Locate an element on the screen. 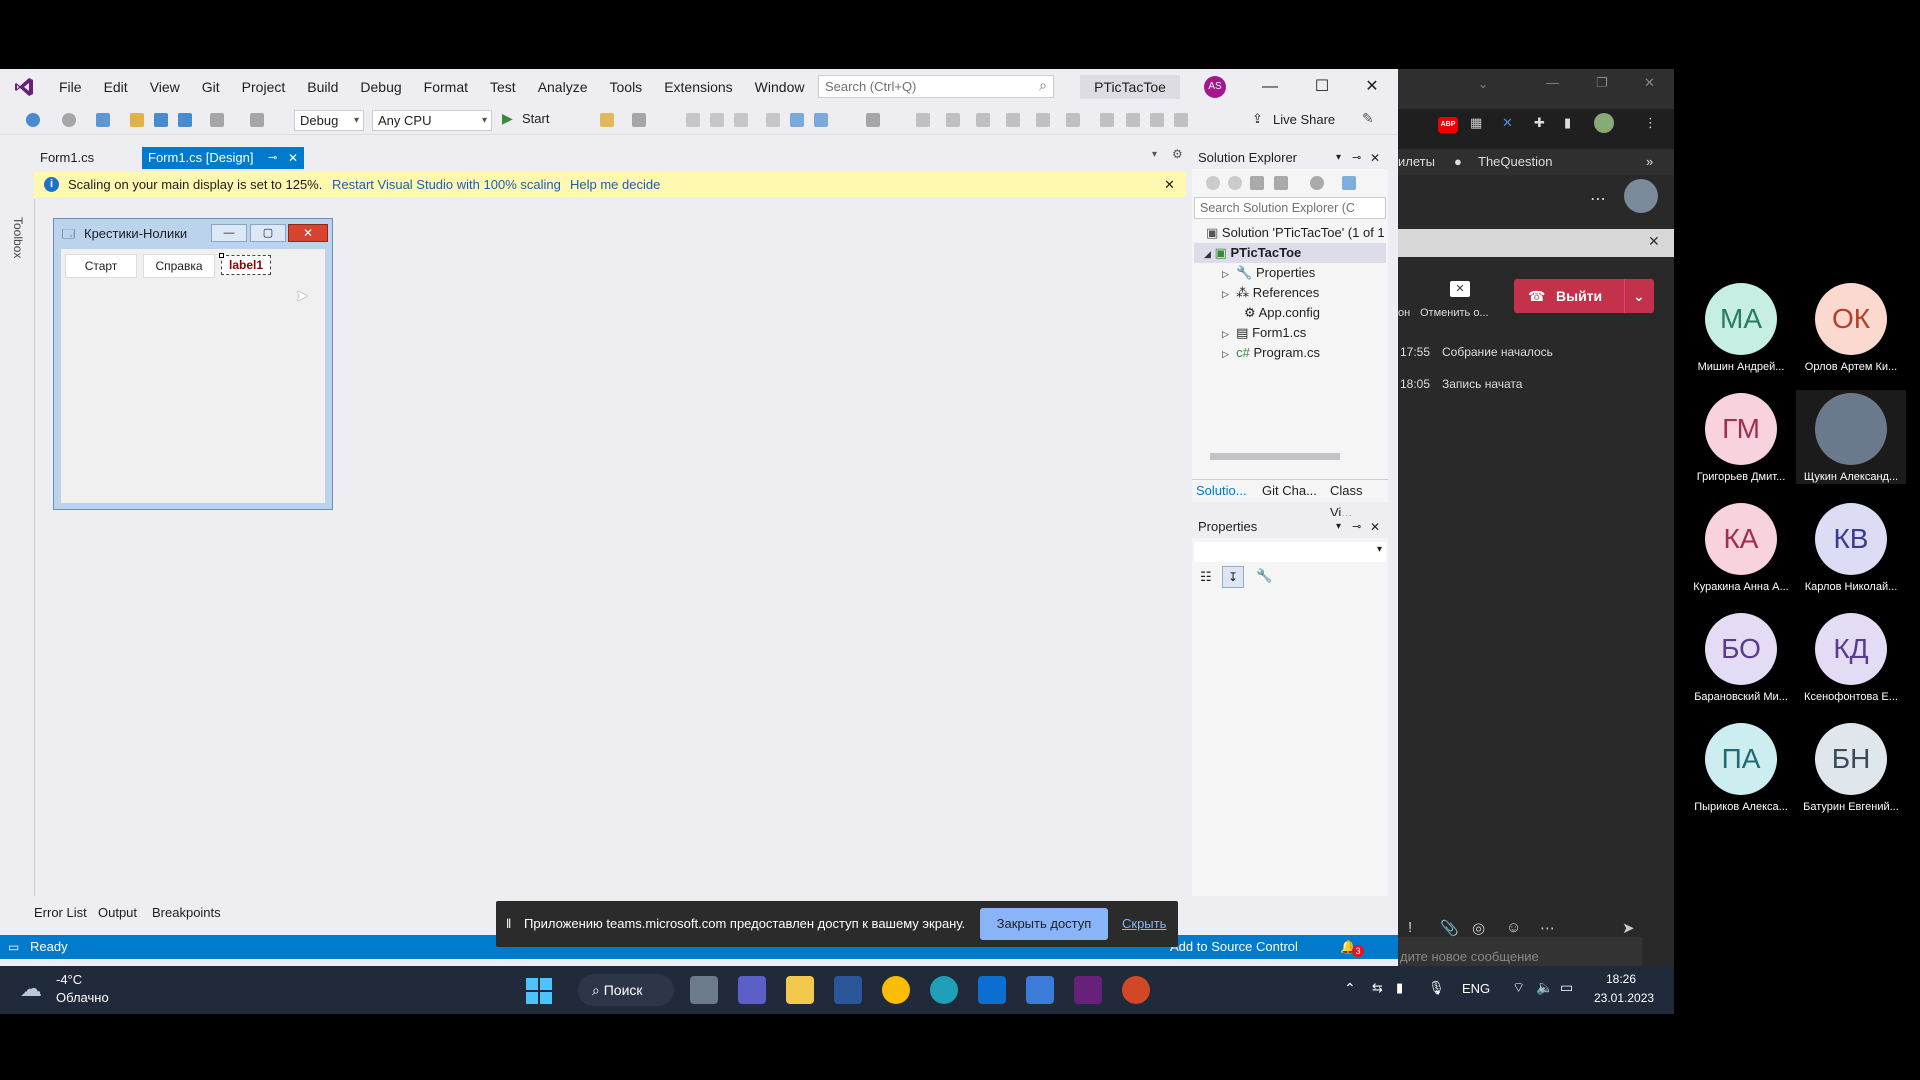 The width and height of the screenshot is (1920, 1080). word-icon is located at coordinates (848, 990).